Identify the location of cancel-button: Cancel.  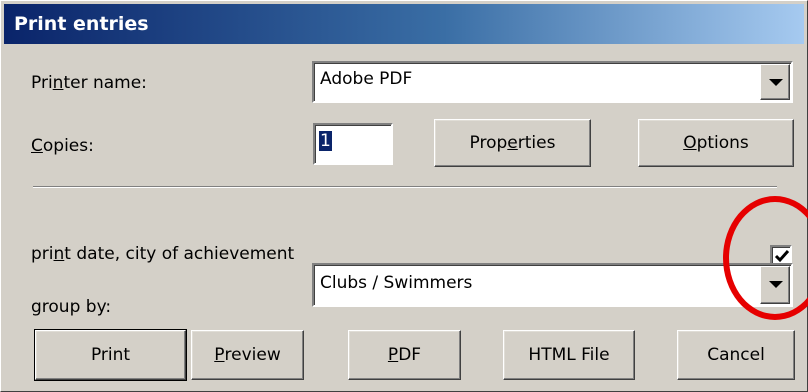
(736, 355).